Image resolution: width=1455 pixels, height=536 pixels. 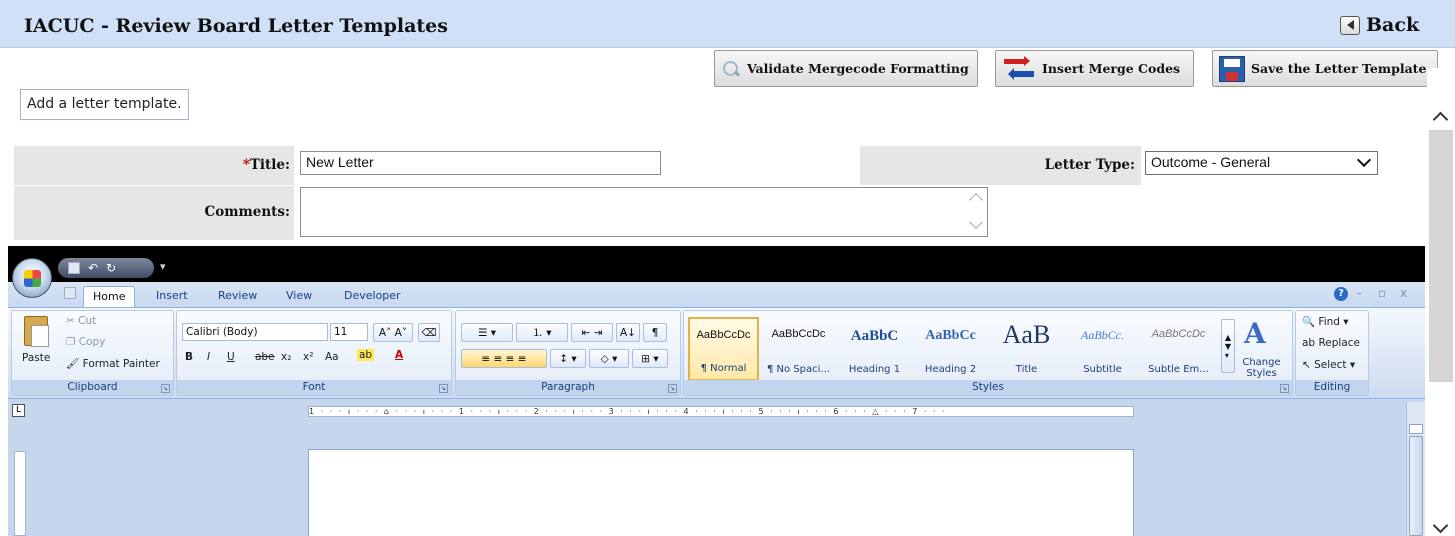 What do you see at coordinates (172, 295) in the screenshot?
I see `tab-insert: Insert` at bounding box center [172, 295].